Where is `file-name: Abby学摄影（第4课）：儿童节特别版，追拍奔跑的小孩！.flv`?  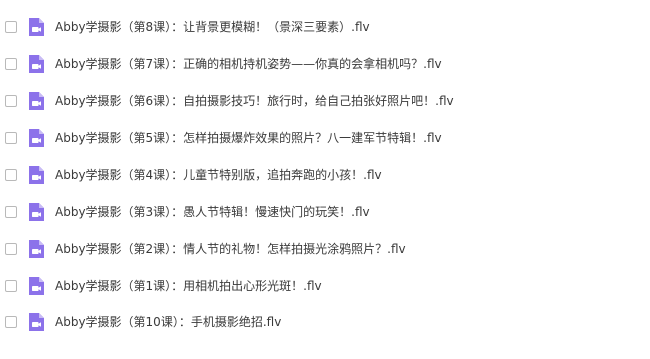 file-name: Abby学摄影（第4课）：儿童节特别版，追拍奔跑的小孩！.flv is located at coordinates (218, 175).